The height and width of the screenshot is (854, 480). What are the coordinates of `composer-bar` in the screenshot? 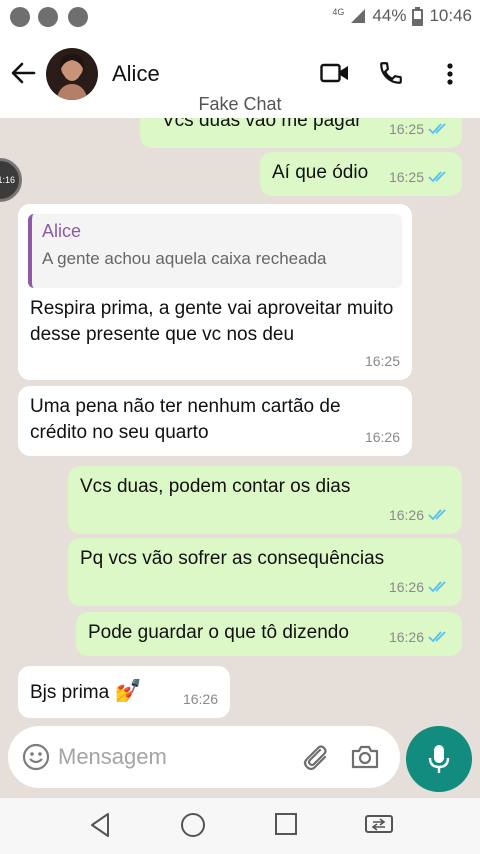 It's located at (240, 760).